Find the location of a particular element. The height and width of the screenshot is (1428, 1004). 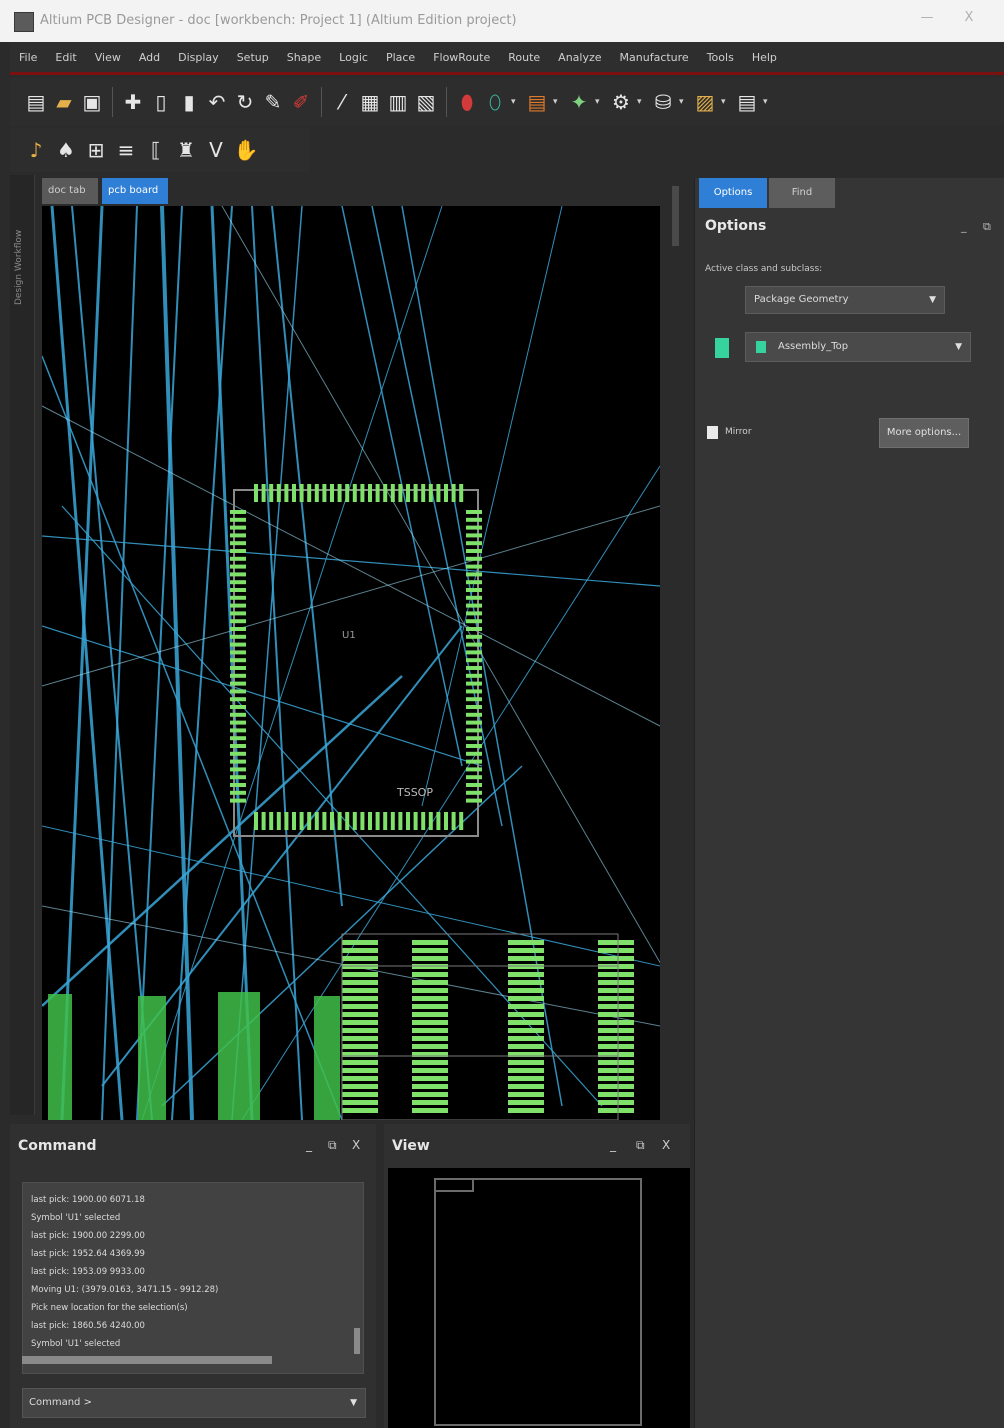

highlight-icon: ✦ is located at coordinates (579, 102).